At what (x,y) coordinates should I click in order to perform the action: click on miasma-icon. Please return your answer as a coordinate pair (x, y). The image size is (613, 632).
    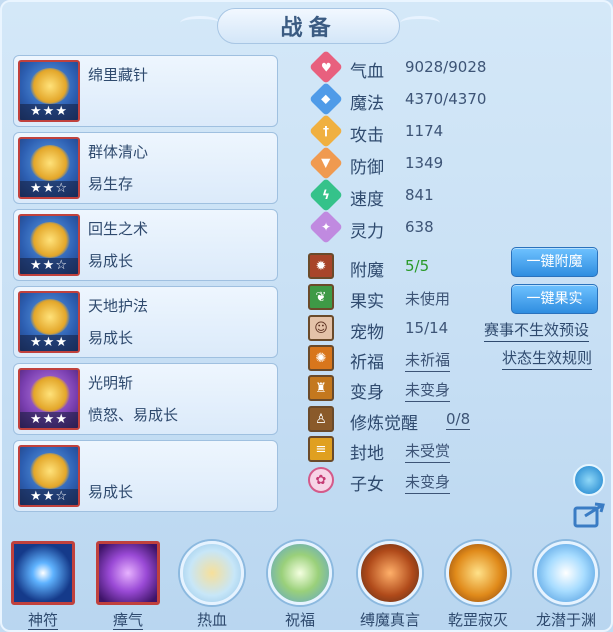
    Looking at the image, I should click on (128, 573).